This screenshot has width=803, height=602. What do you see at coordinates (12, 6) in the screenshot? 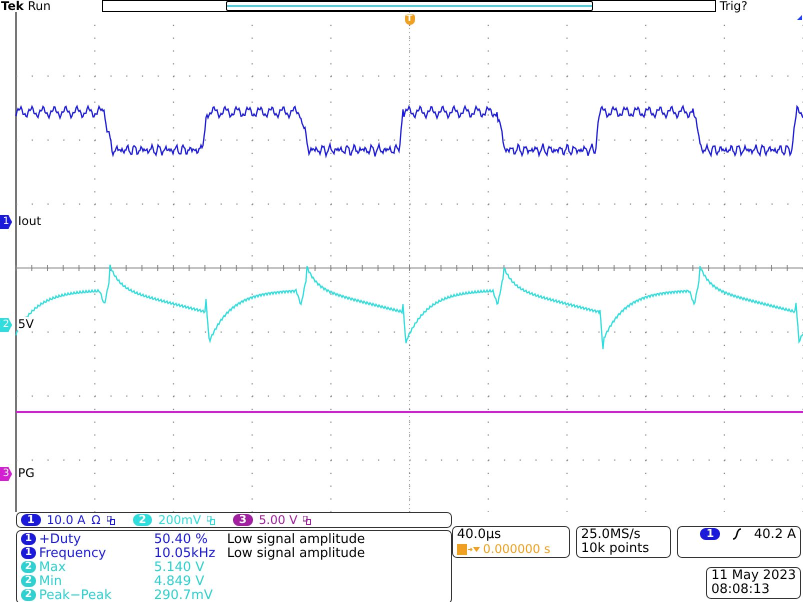
I see `brand-label: Tek` at bounding box center [12, 6].